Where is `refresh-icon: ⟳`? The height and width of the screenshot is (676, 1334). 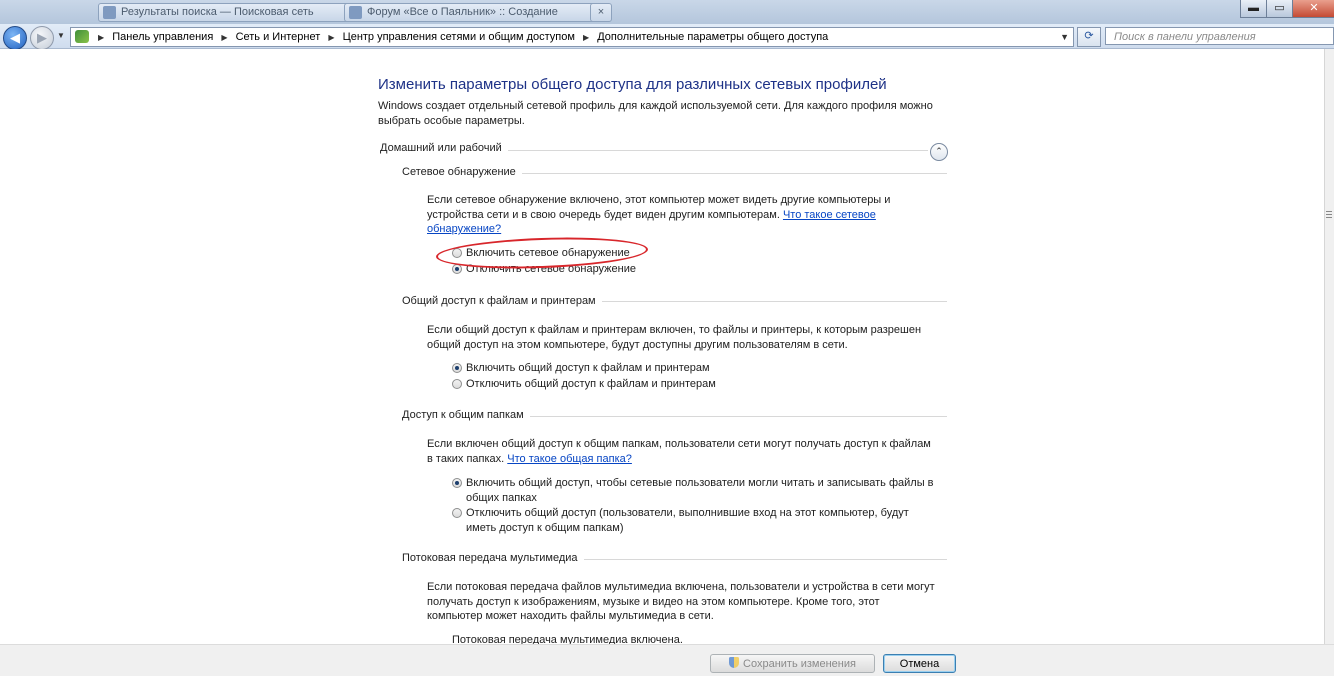
refresh-icon: ⟳ is located at coordinates (1089, 36).